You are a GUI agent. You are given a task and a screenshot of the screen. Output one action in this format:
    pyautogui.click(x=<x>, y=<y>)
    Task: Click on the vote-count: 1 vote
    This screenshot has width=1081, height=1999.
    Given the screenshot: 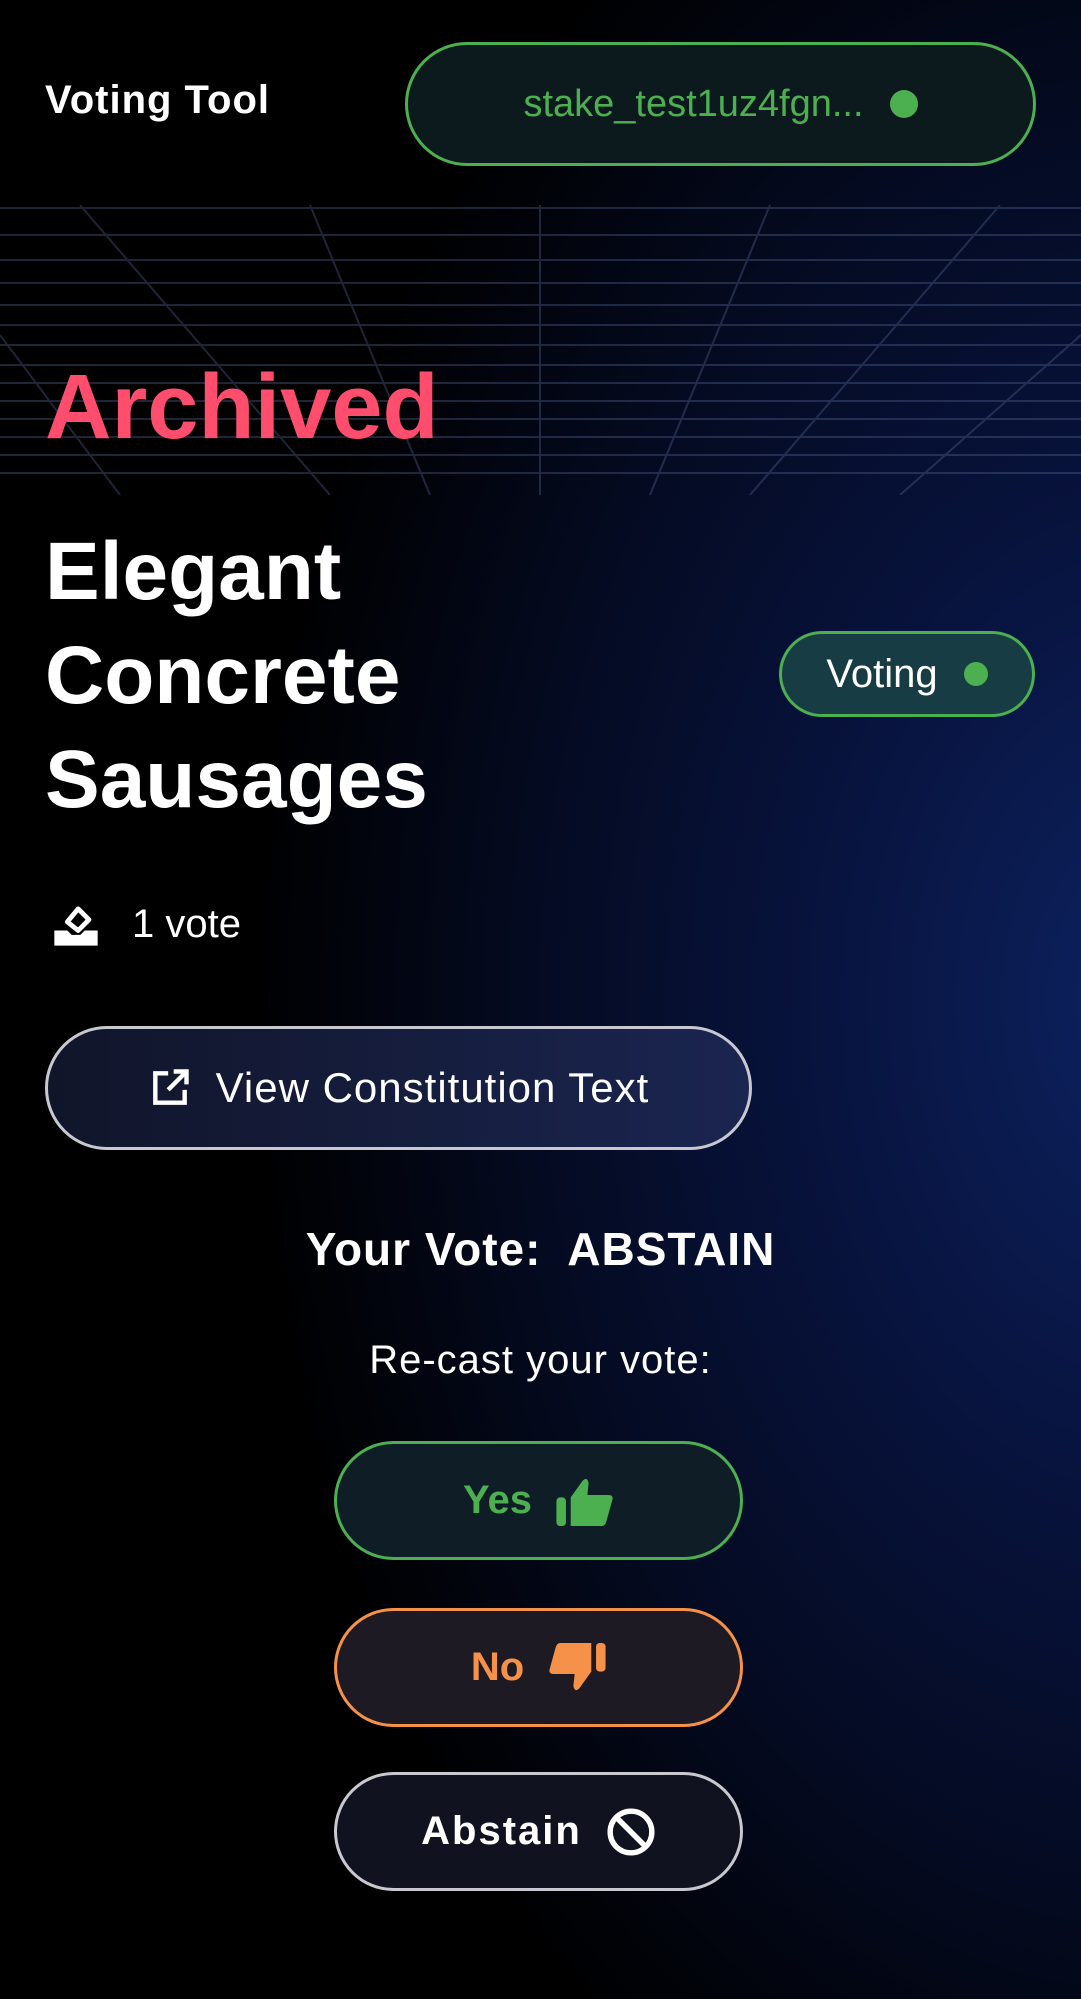 What is the action you would take?
    pyautogui.click(x=145, y=924)
    